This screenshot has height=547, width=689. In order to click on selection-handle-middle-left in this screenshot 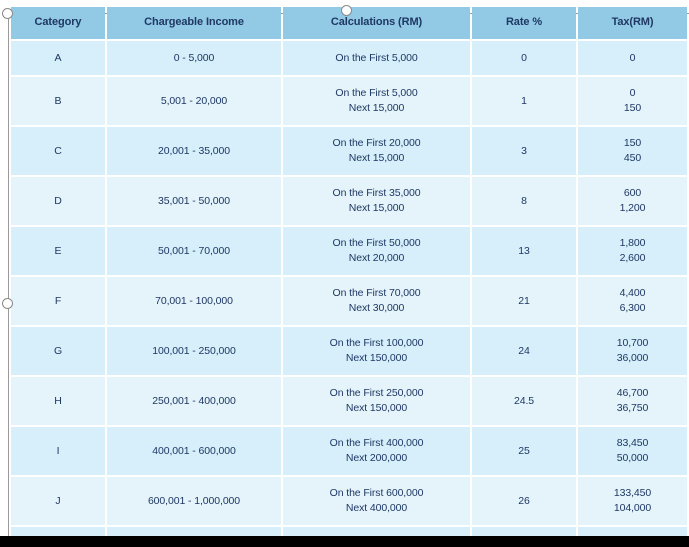, I will do `click(7, 303)`.